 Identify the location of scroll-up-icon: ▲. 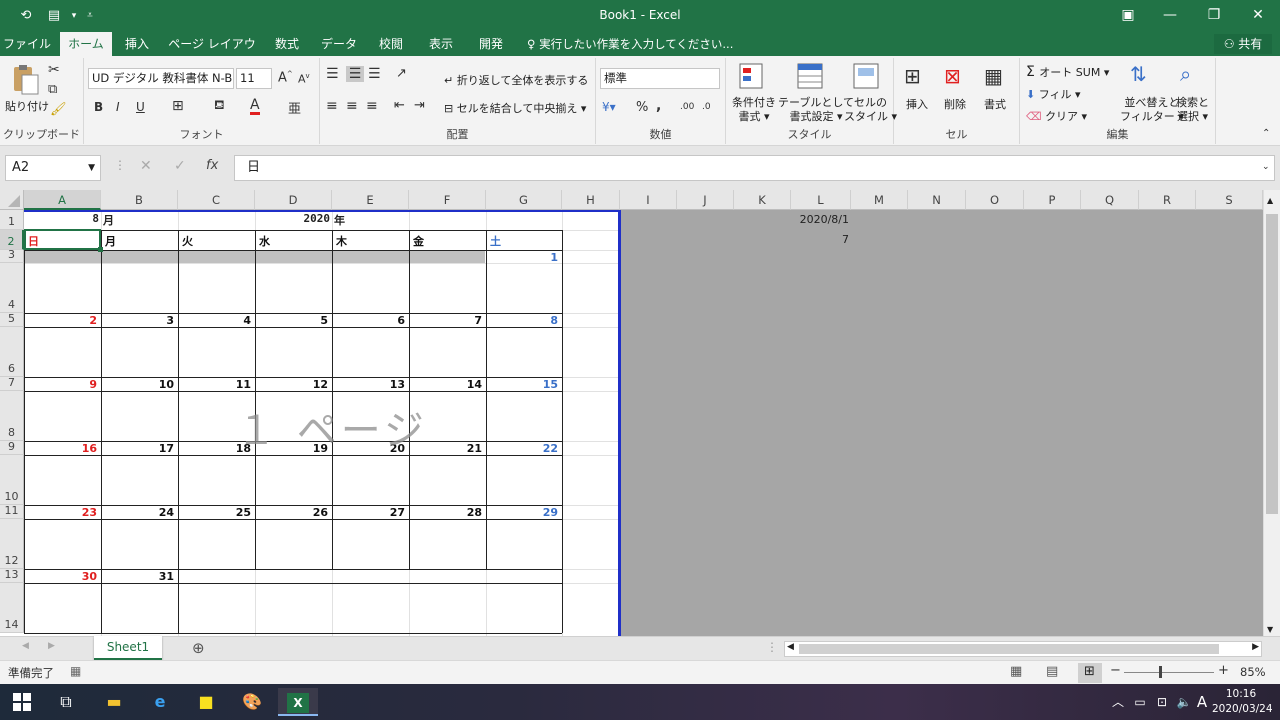
(1270, 200).